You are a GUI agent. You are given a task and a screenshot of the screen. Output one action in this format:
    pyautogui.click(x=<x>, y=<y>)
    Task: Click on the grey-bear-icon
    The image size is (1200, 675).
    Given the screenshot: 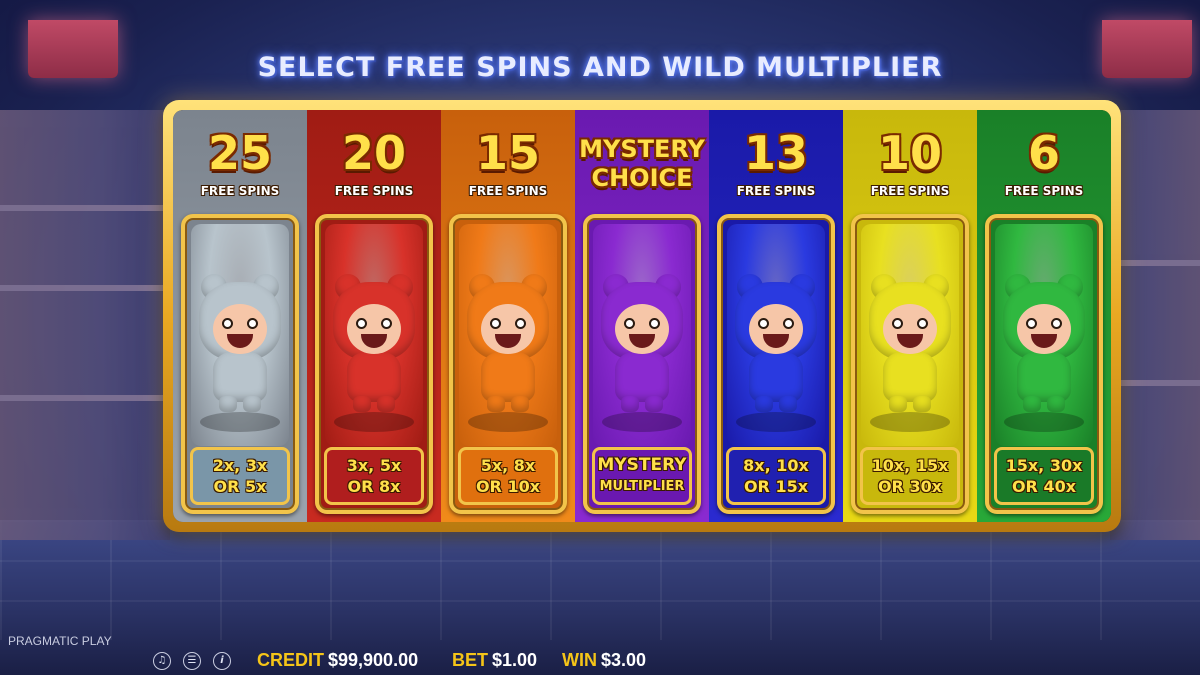 What is the action you would take?
    pyautogui.click(x=240, y=349)
    